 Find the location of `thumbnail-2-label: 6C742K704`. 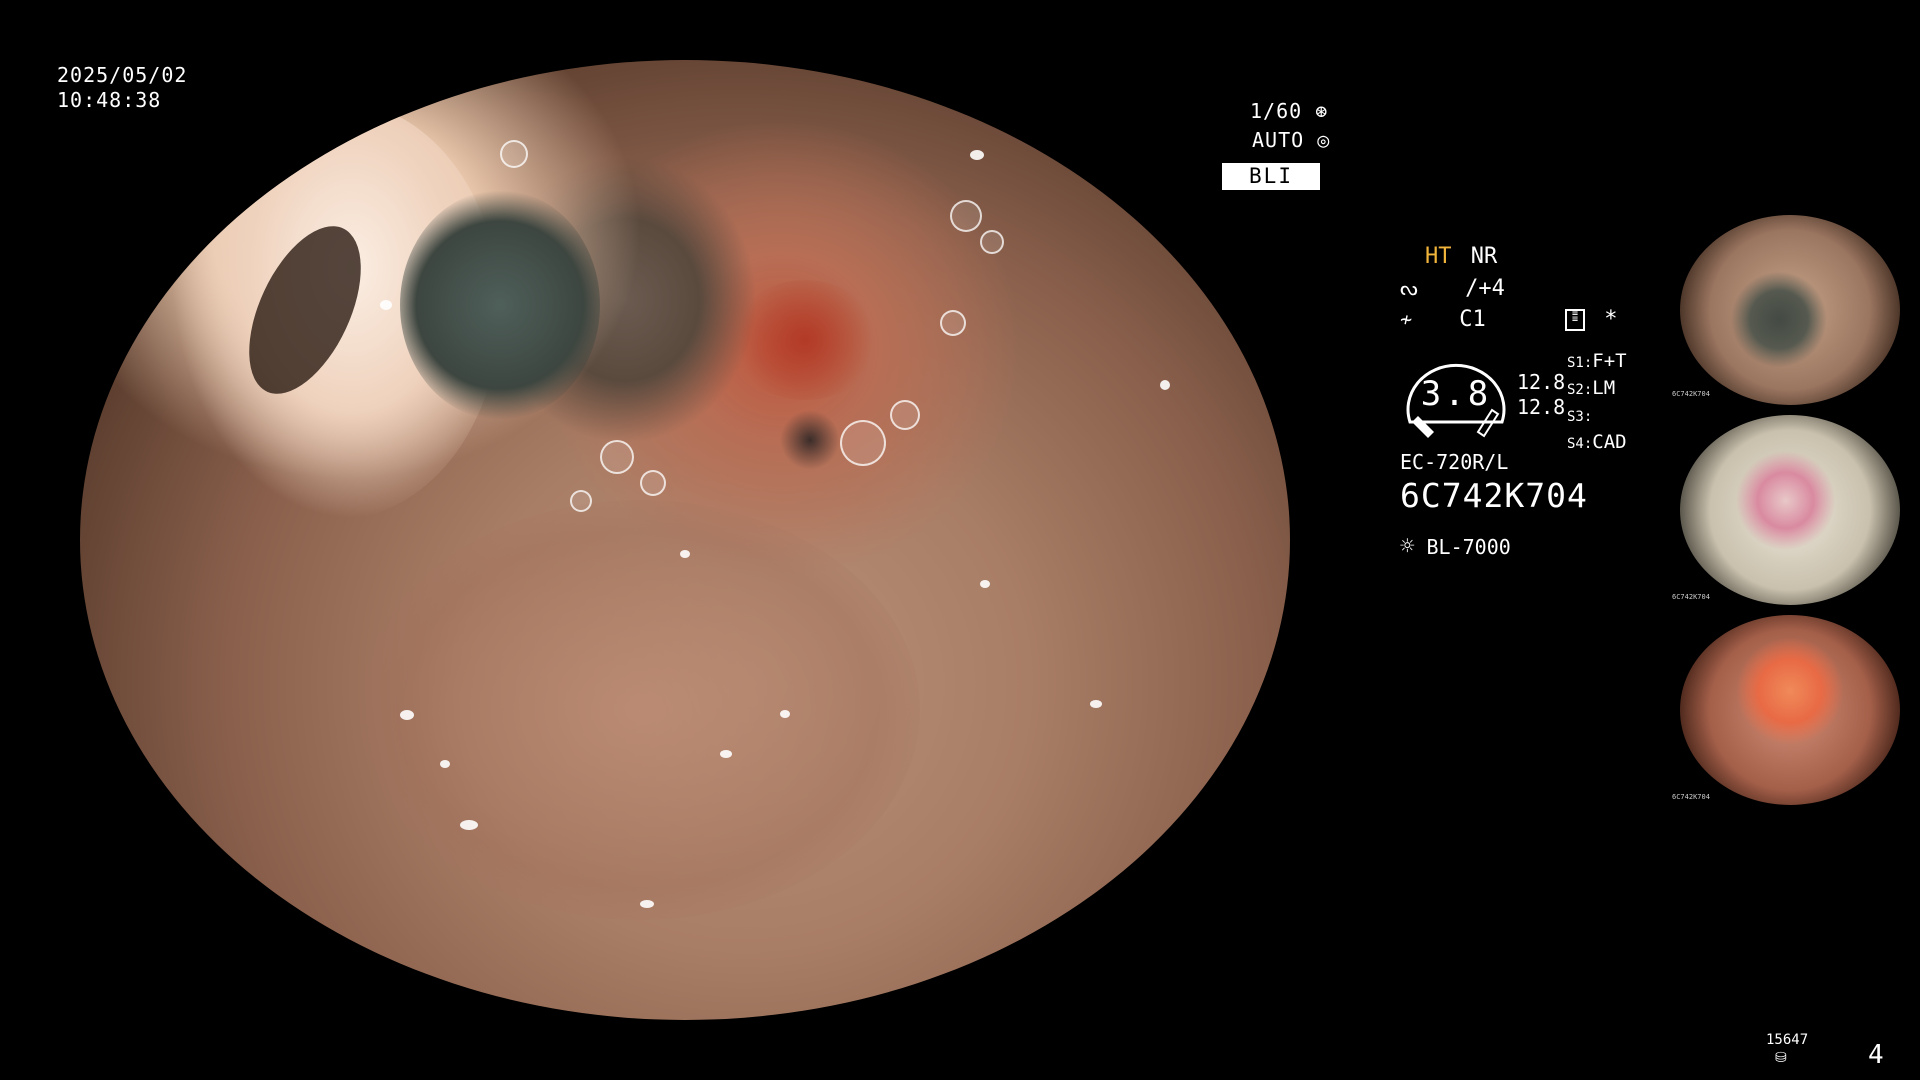

thumbnail-2-label: 6C742K704 is located at coordinates (1691, 597).